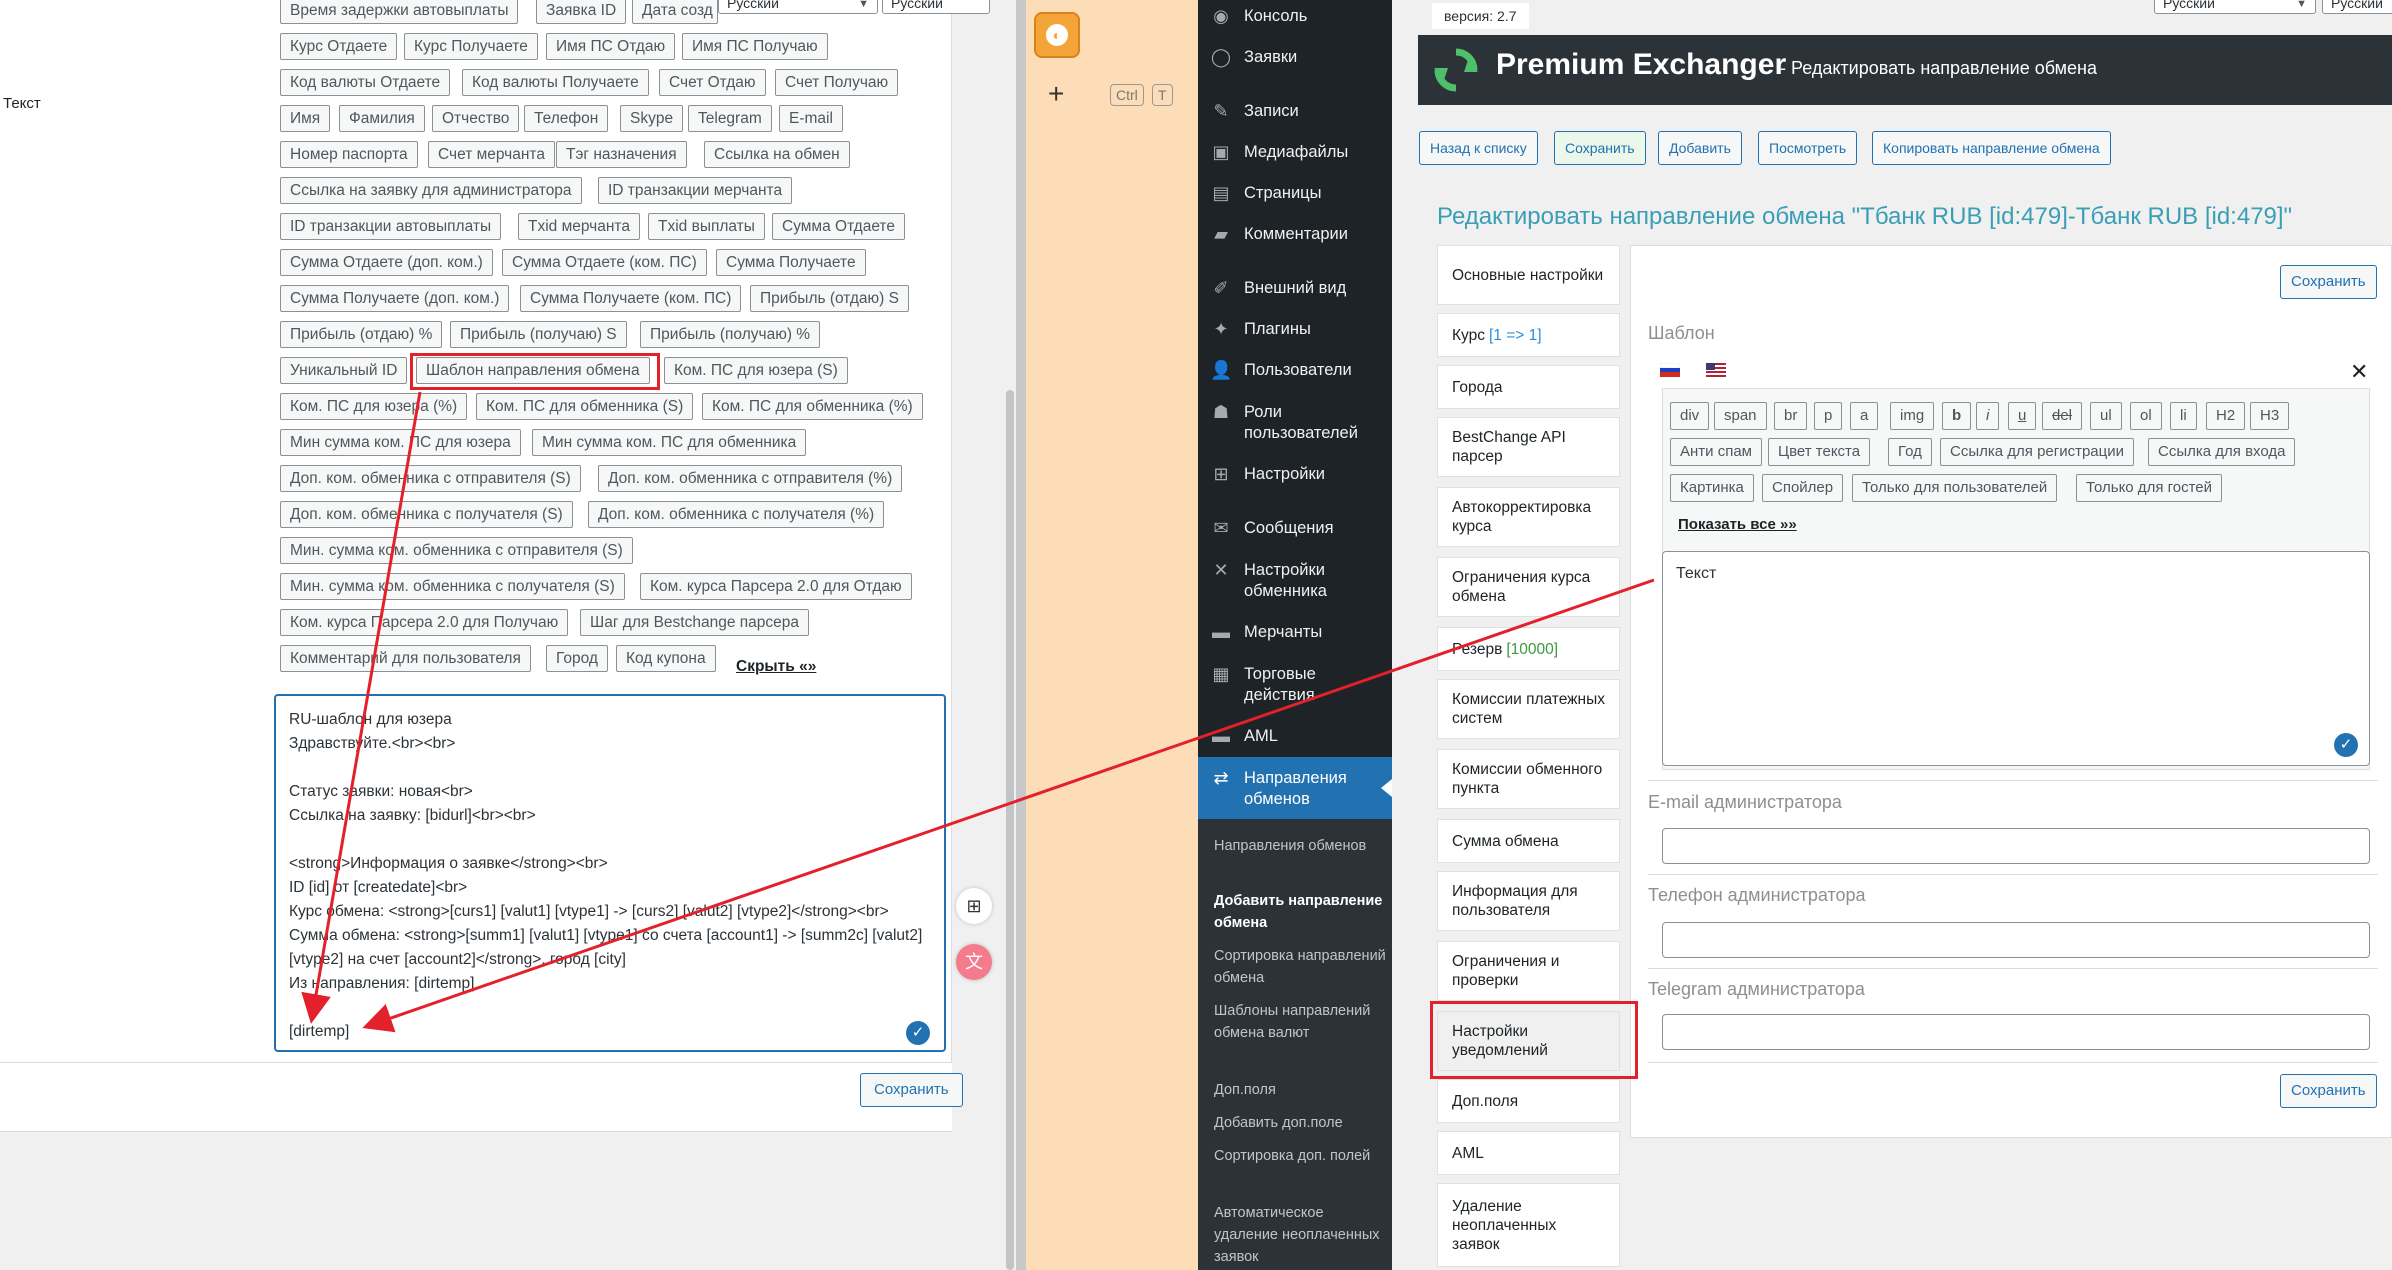 This screenshot has width=2392, height=1270. What do you see at coordinates (374, 406) in the screenshot?
I see `tag-button: Ком. ПС для юзера (%)` at bounding box center [374, 406].